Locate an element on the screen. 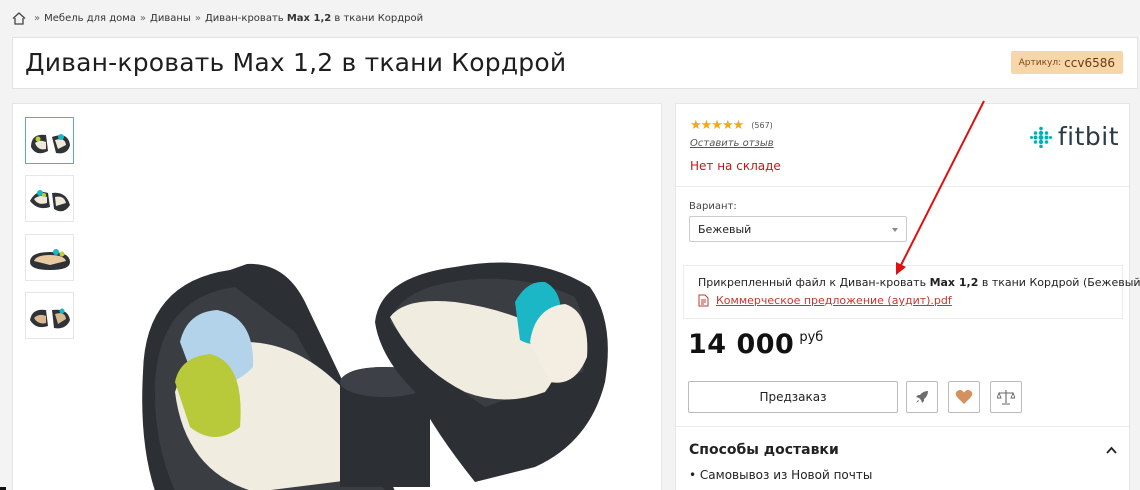  heart-icon is located at coordinates (964, 397).